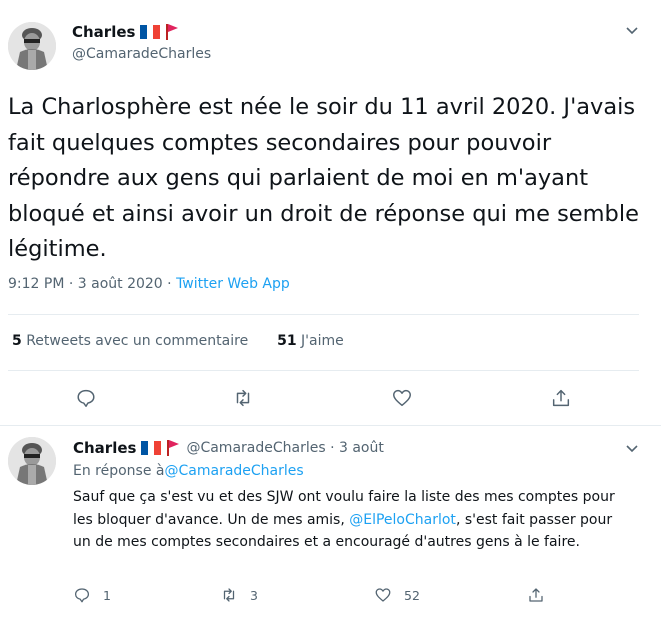 This screenshot has height=622, width=661. Describe the element at coordinates (233, 284) in the screenshot. I see `tweet-source: Twitter Web App` at that location.